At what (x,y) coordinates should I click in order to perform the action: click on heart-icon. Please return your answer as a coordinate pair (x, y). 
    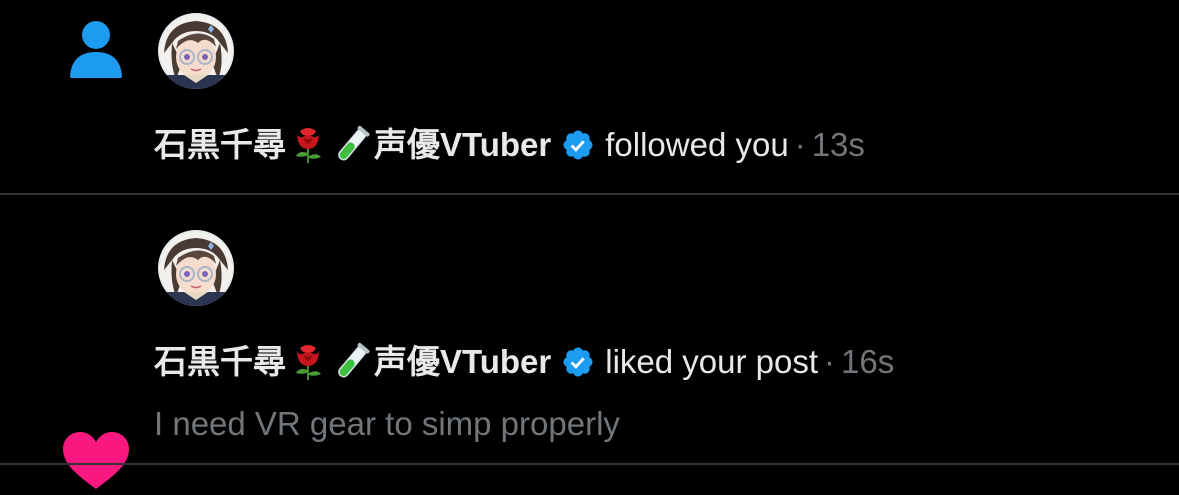
    Looking at the image, I should click on (96, 461).